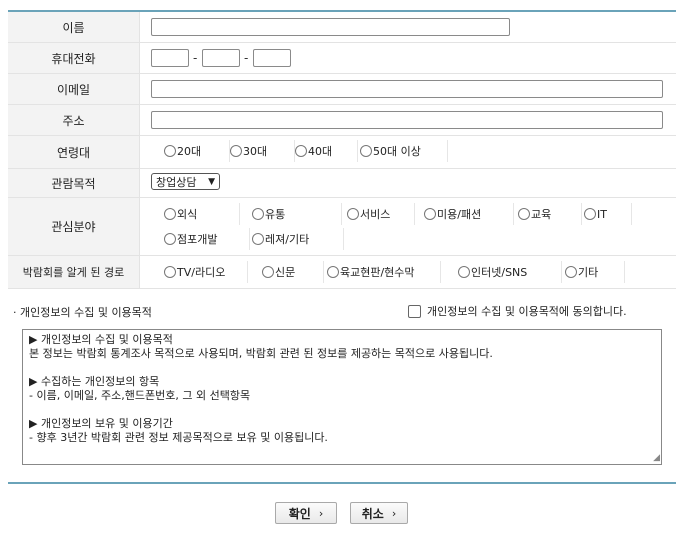 This screenshot has height=539, width=686. I want to click on age-option: 30대, so click(262, 151).